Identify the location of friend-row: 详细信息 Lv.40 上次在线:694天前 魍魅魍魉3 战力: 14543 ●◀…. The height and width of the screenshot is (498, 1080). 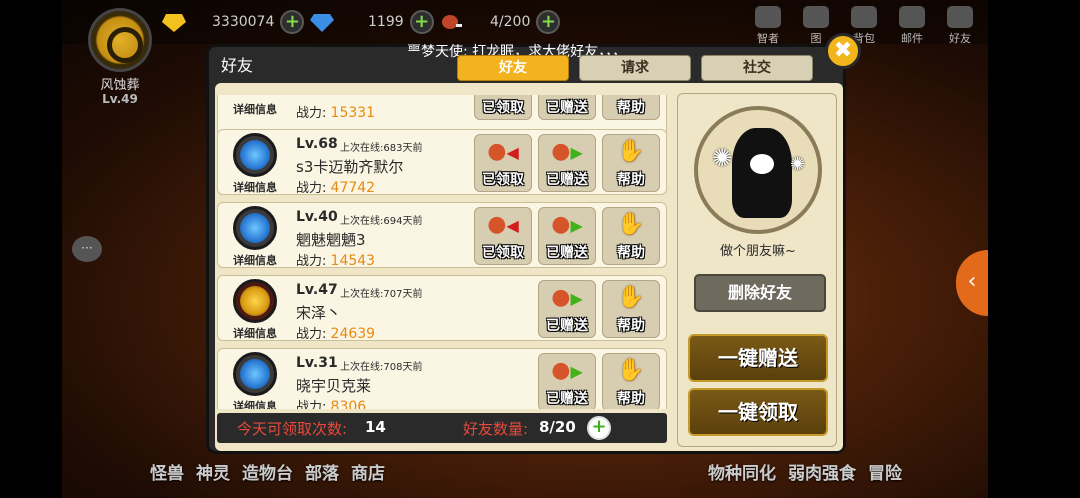
(442, 235).